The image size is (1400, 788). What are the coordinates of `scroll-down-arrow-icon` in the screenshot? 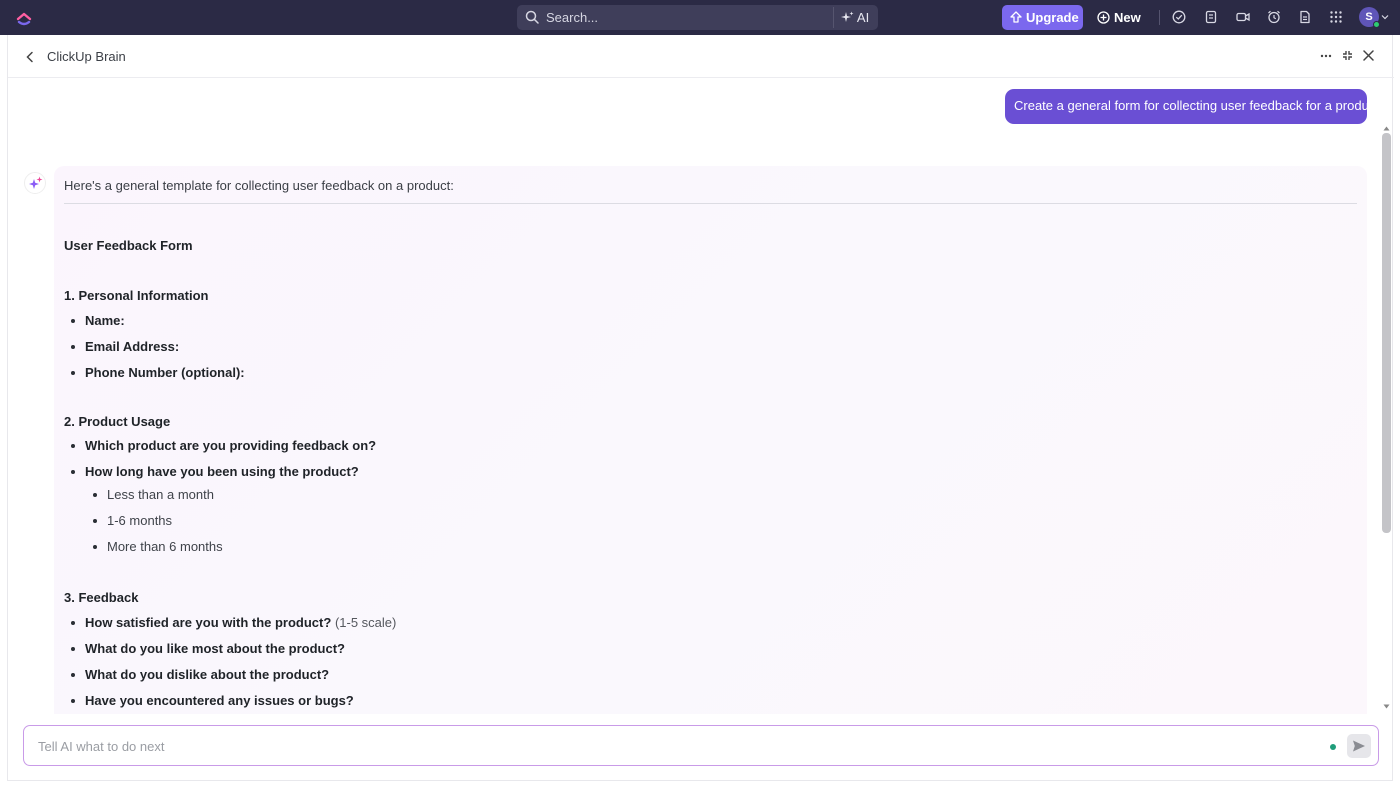 It's located at (1386, 706).